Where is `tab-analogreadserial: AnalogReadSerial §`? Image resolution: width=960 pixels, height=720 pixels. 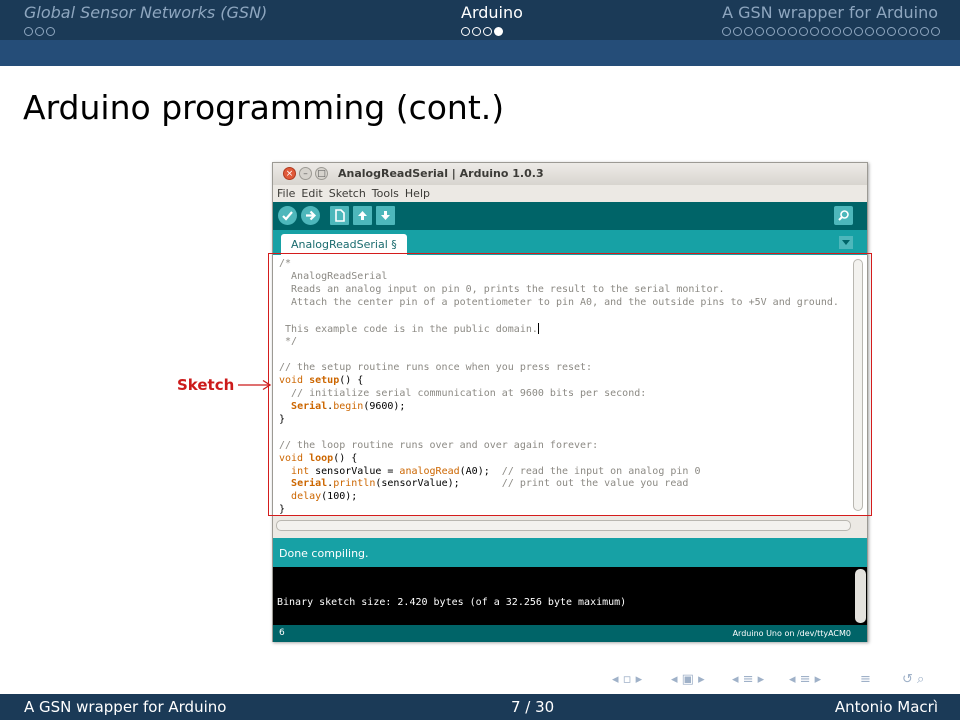 tab-analogreadserial: AnalogReadSerial § is located at coordinates (344, 244).